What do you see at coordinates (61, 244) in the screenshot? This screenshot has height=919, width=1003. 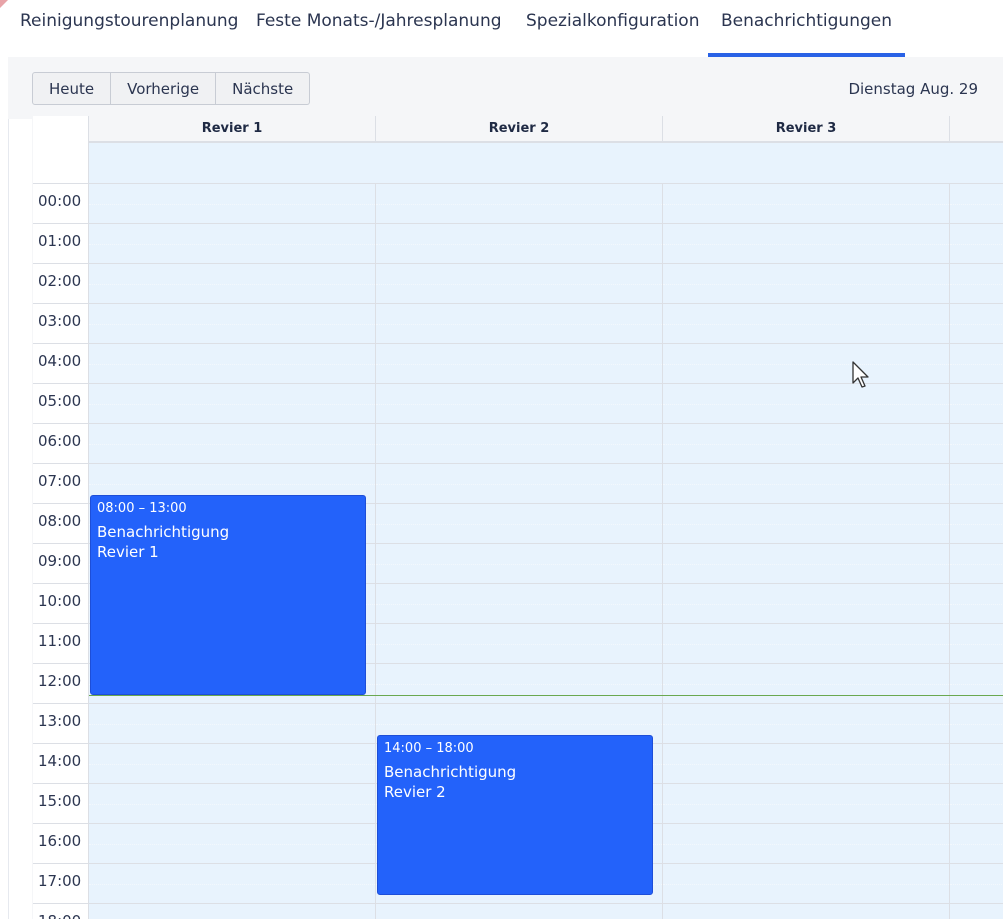 I see `time-slot-label: 01:00` at bounding box center [61, 244].